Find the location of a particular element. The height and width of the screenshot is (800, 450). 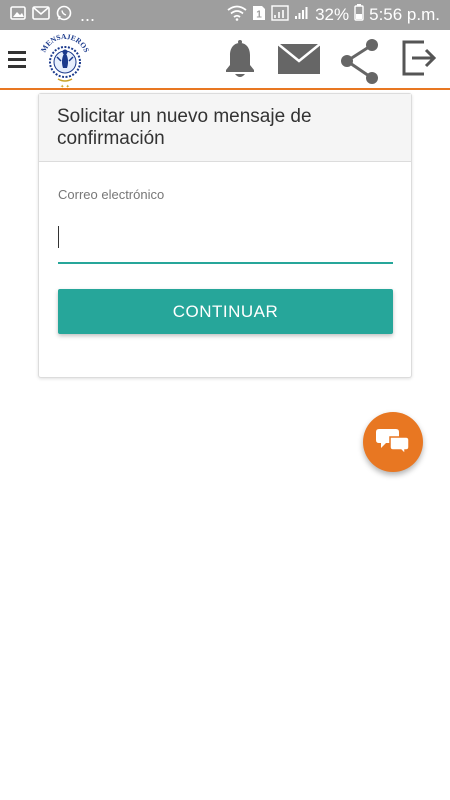

battery-icon is located at coordinates (359, 15).